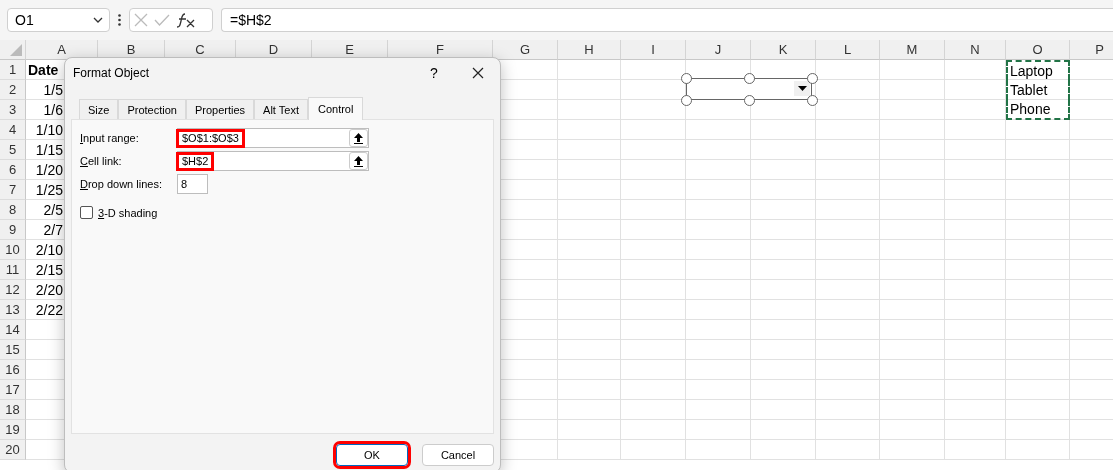 The width and height of the screenshot is (1113, 470). Describe the element at coordinates (13, 170) in the screenshot. I see `row-header: 6` at that location.